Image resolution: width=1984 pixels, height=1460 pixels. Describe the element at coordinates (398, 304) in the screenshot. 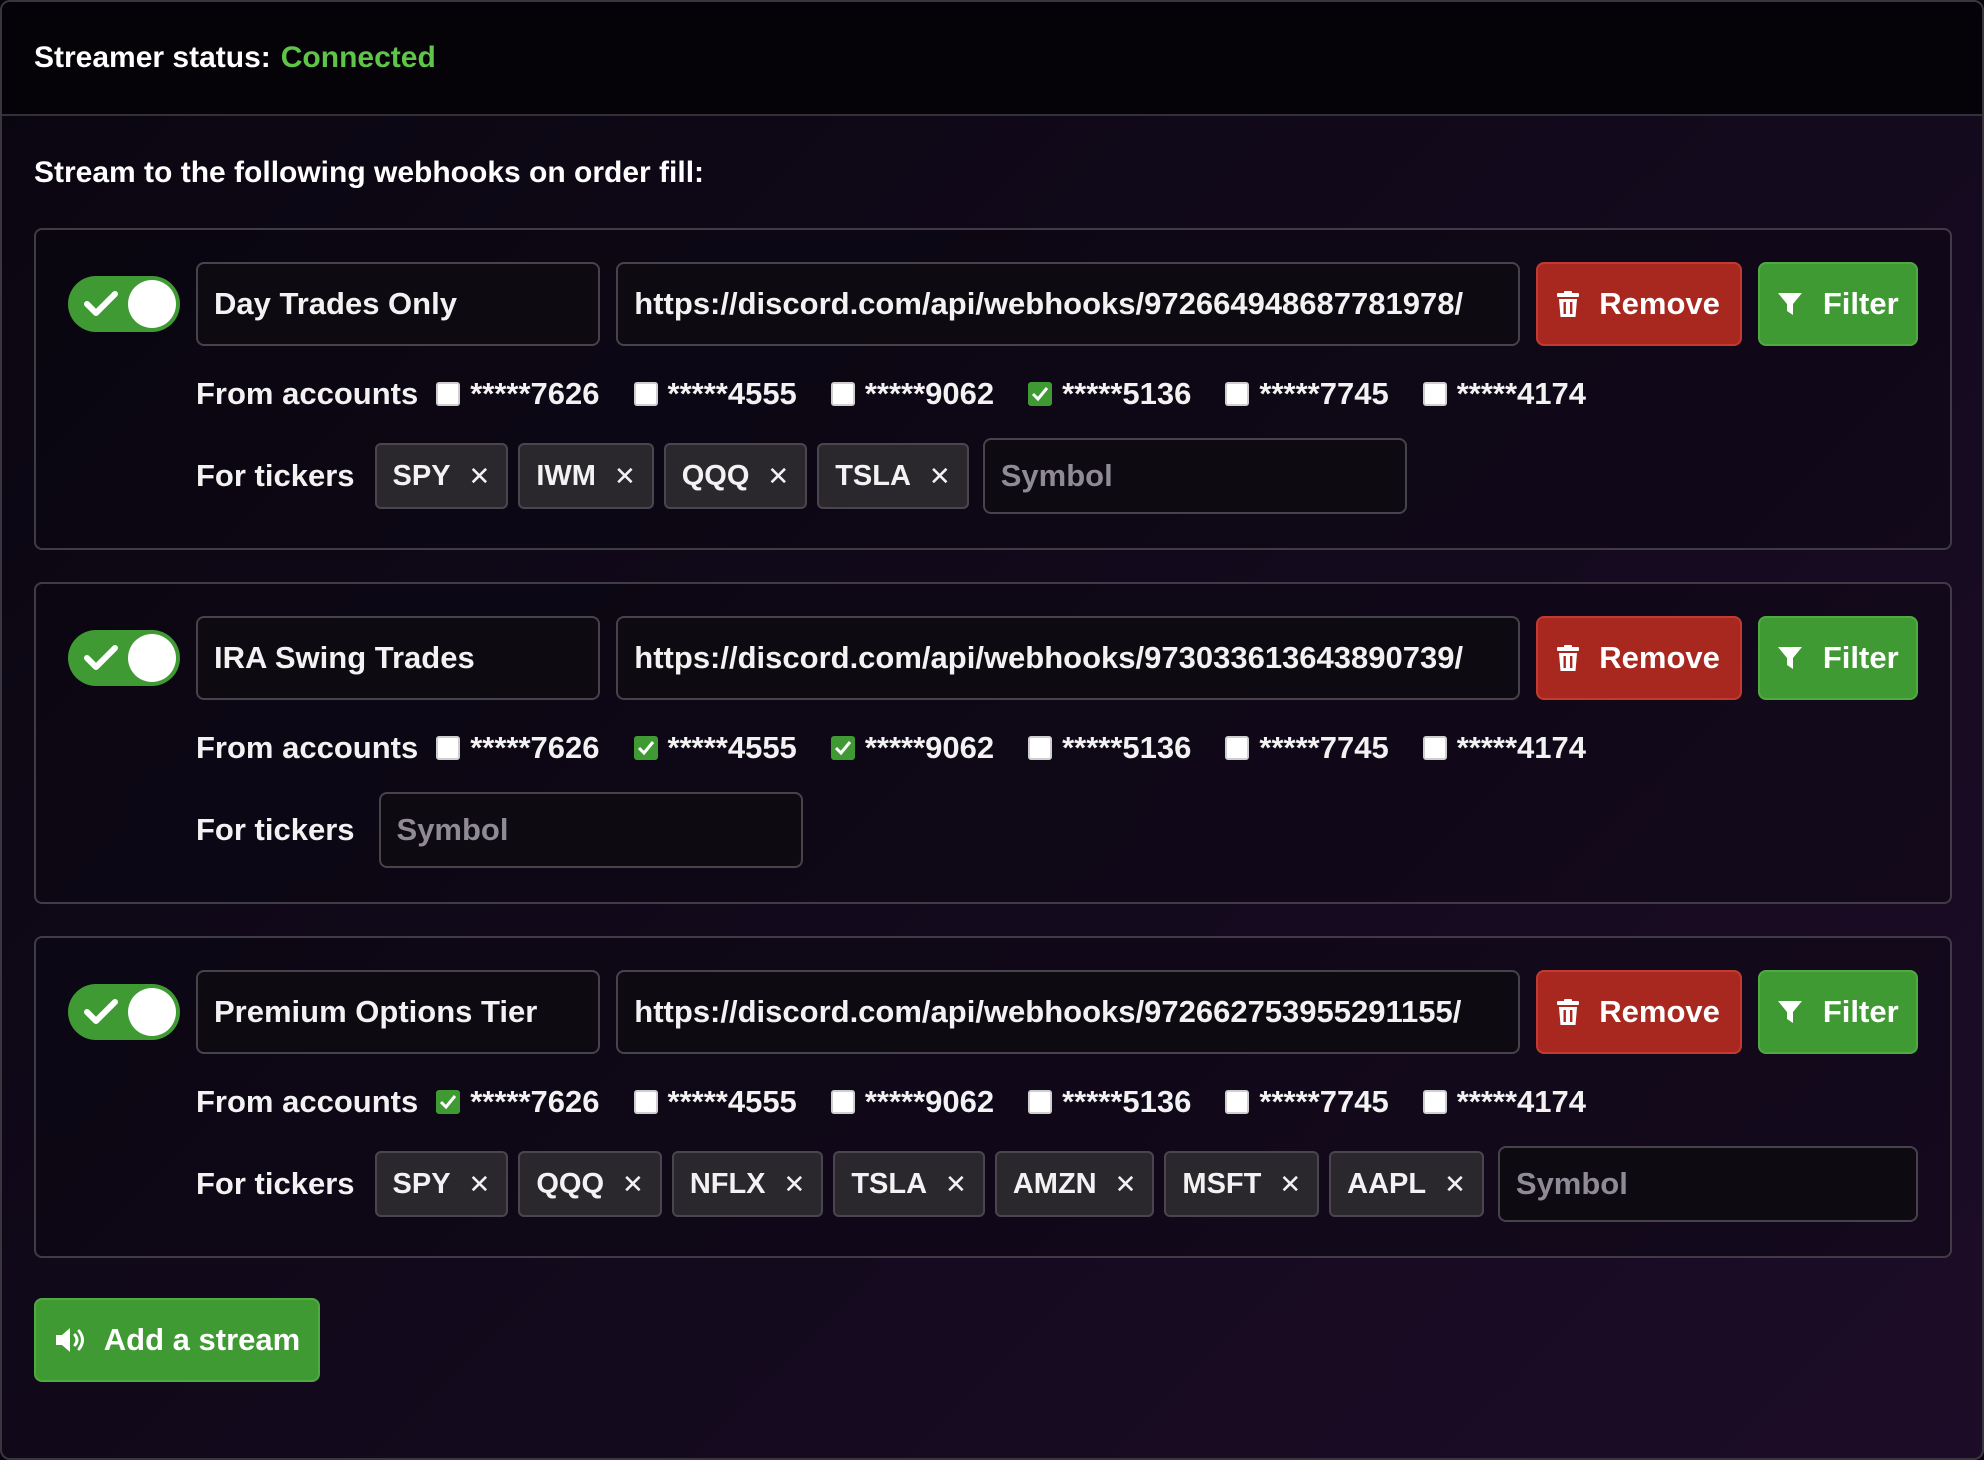

I see `stream-name-input: Day Trades Only` at that location.